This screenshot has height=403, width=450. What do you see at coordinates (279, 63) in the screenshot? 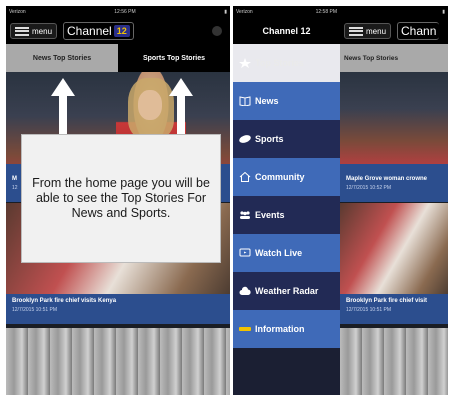
I see `menu-item-label: Top Stories` at bounding box center [279, 63].